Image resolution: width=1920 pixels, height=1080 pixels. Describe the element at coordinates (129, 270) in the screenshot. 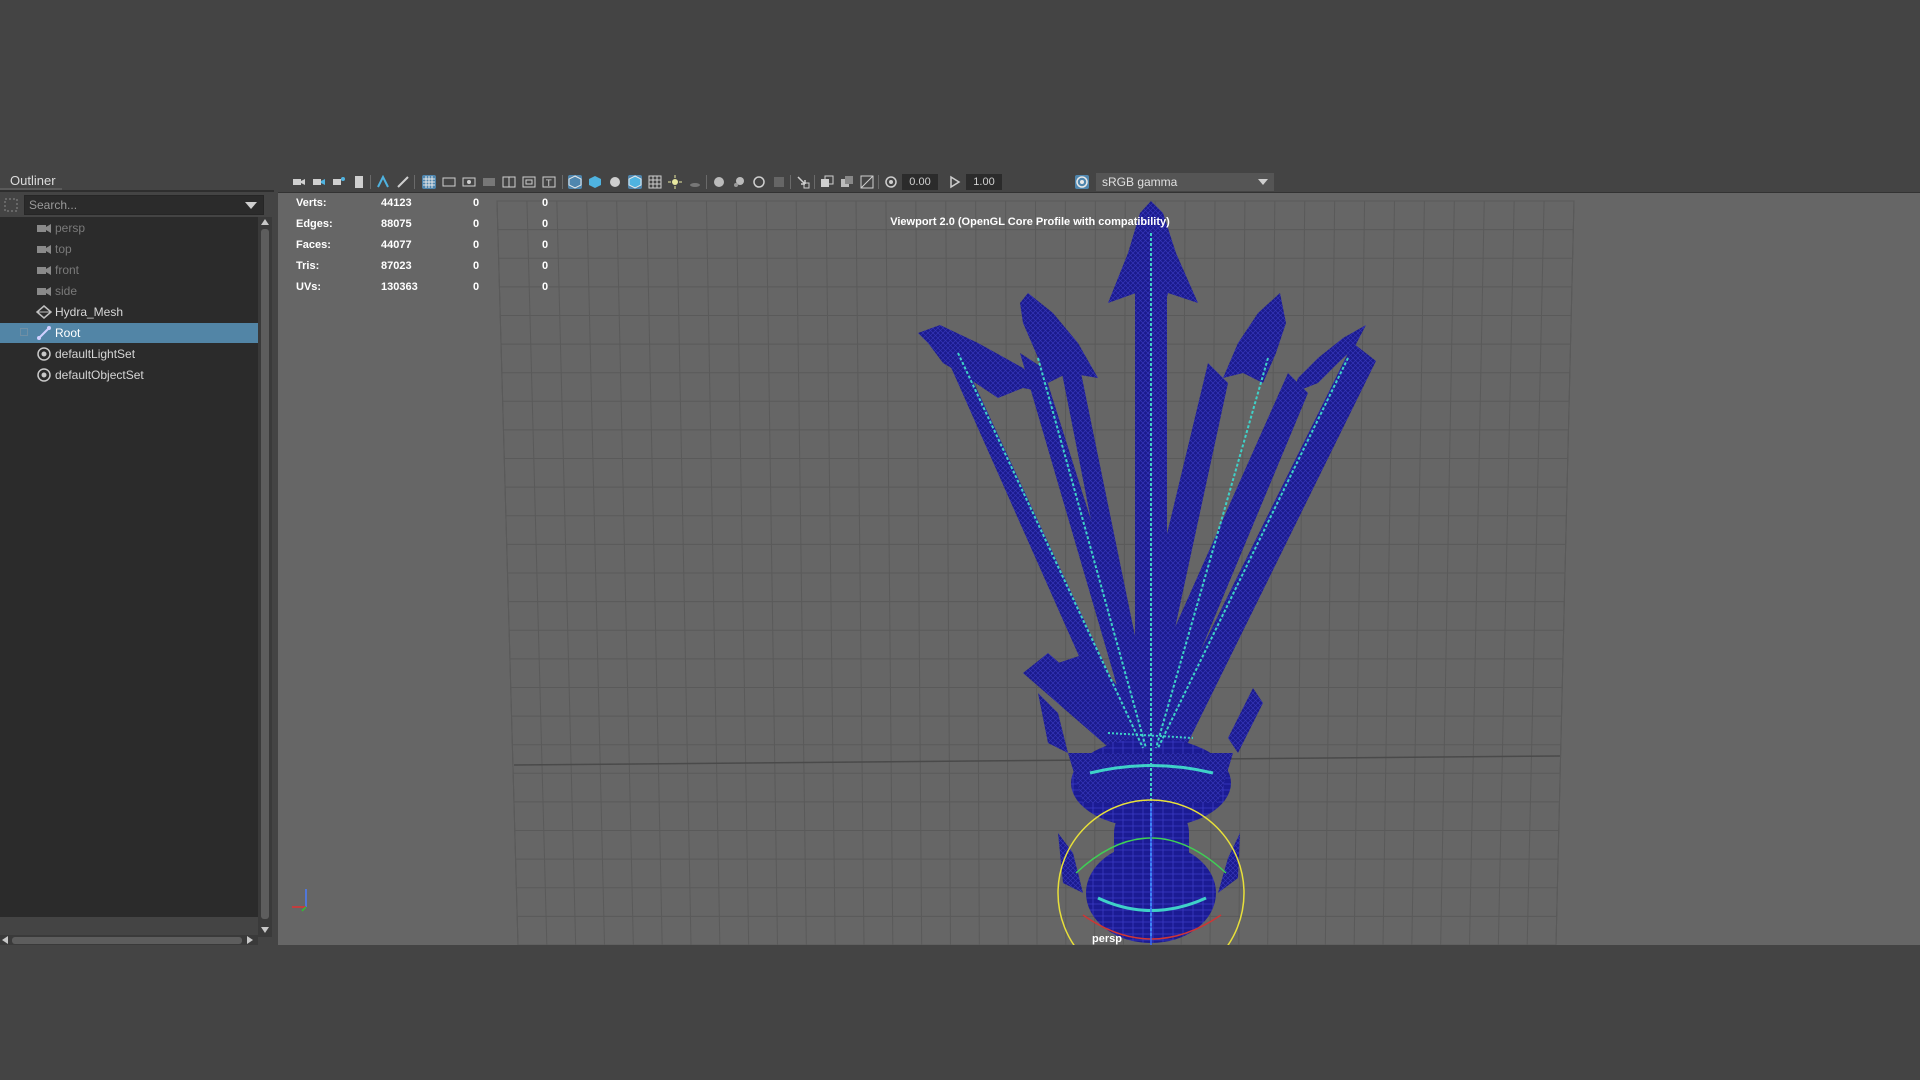

I see `outliner-item-front: front` at that location.